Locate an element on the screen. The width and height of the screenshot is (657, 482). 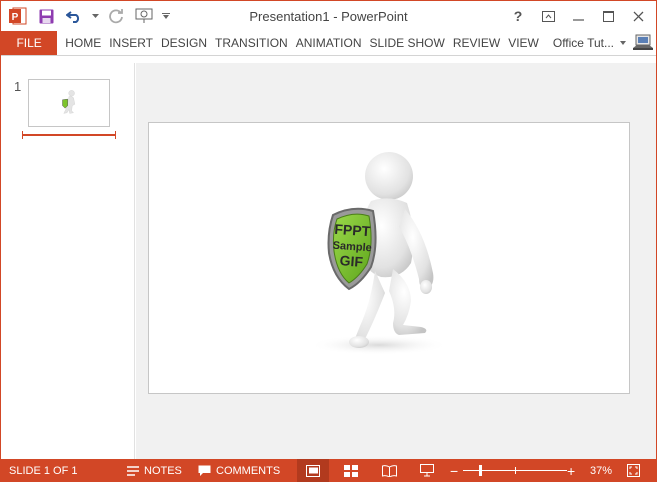
thumbnail-stick-figure-image is located at coordinates (69, 102).